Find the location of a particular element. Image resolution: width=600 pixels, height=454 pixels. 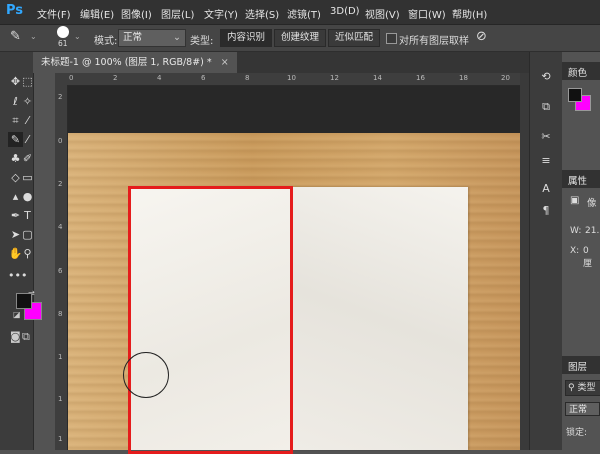

menu-select: 选择(S) is located at coordinates (262, 13).